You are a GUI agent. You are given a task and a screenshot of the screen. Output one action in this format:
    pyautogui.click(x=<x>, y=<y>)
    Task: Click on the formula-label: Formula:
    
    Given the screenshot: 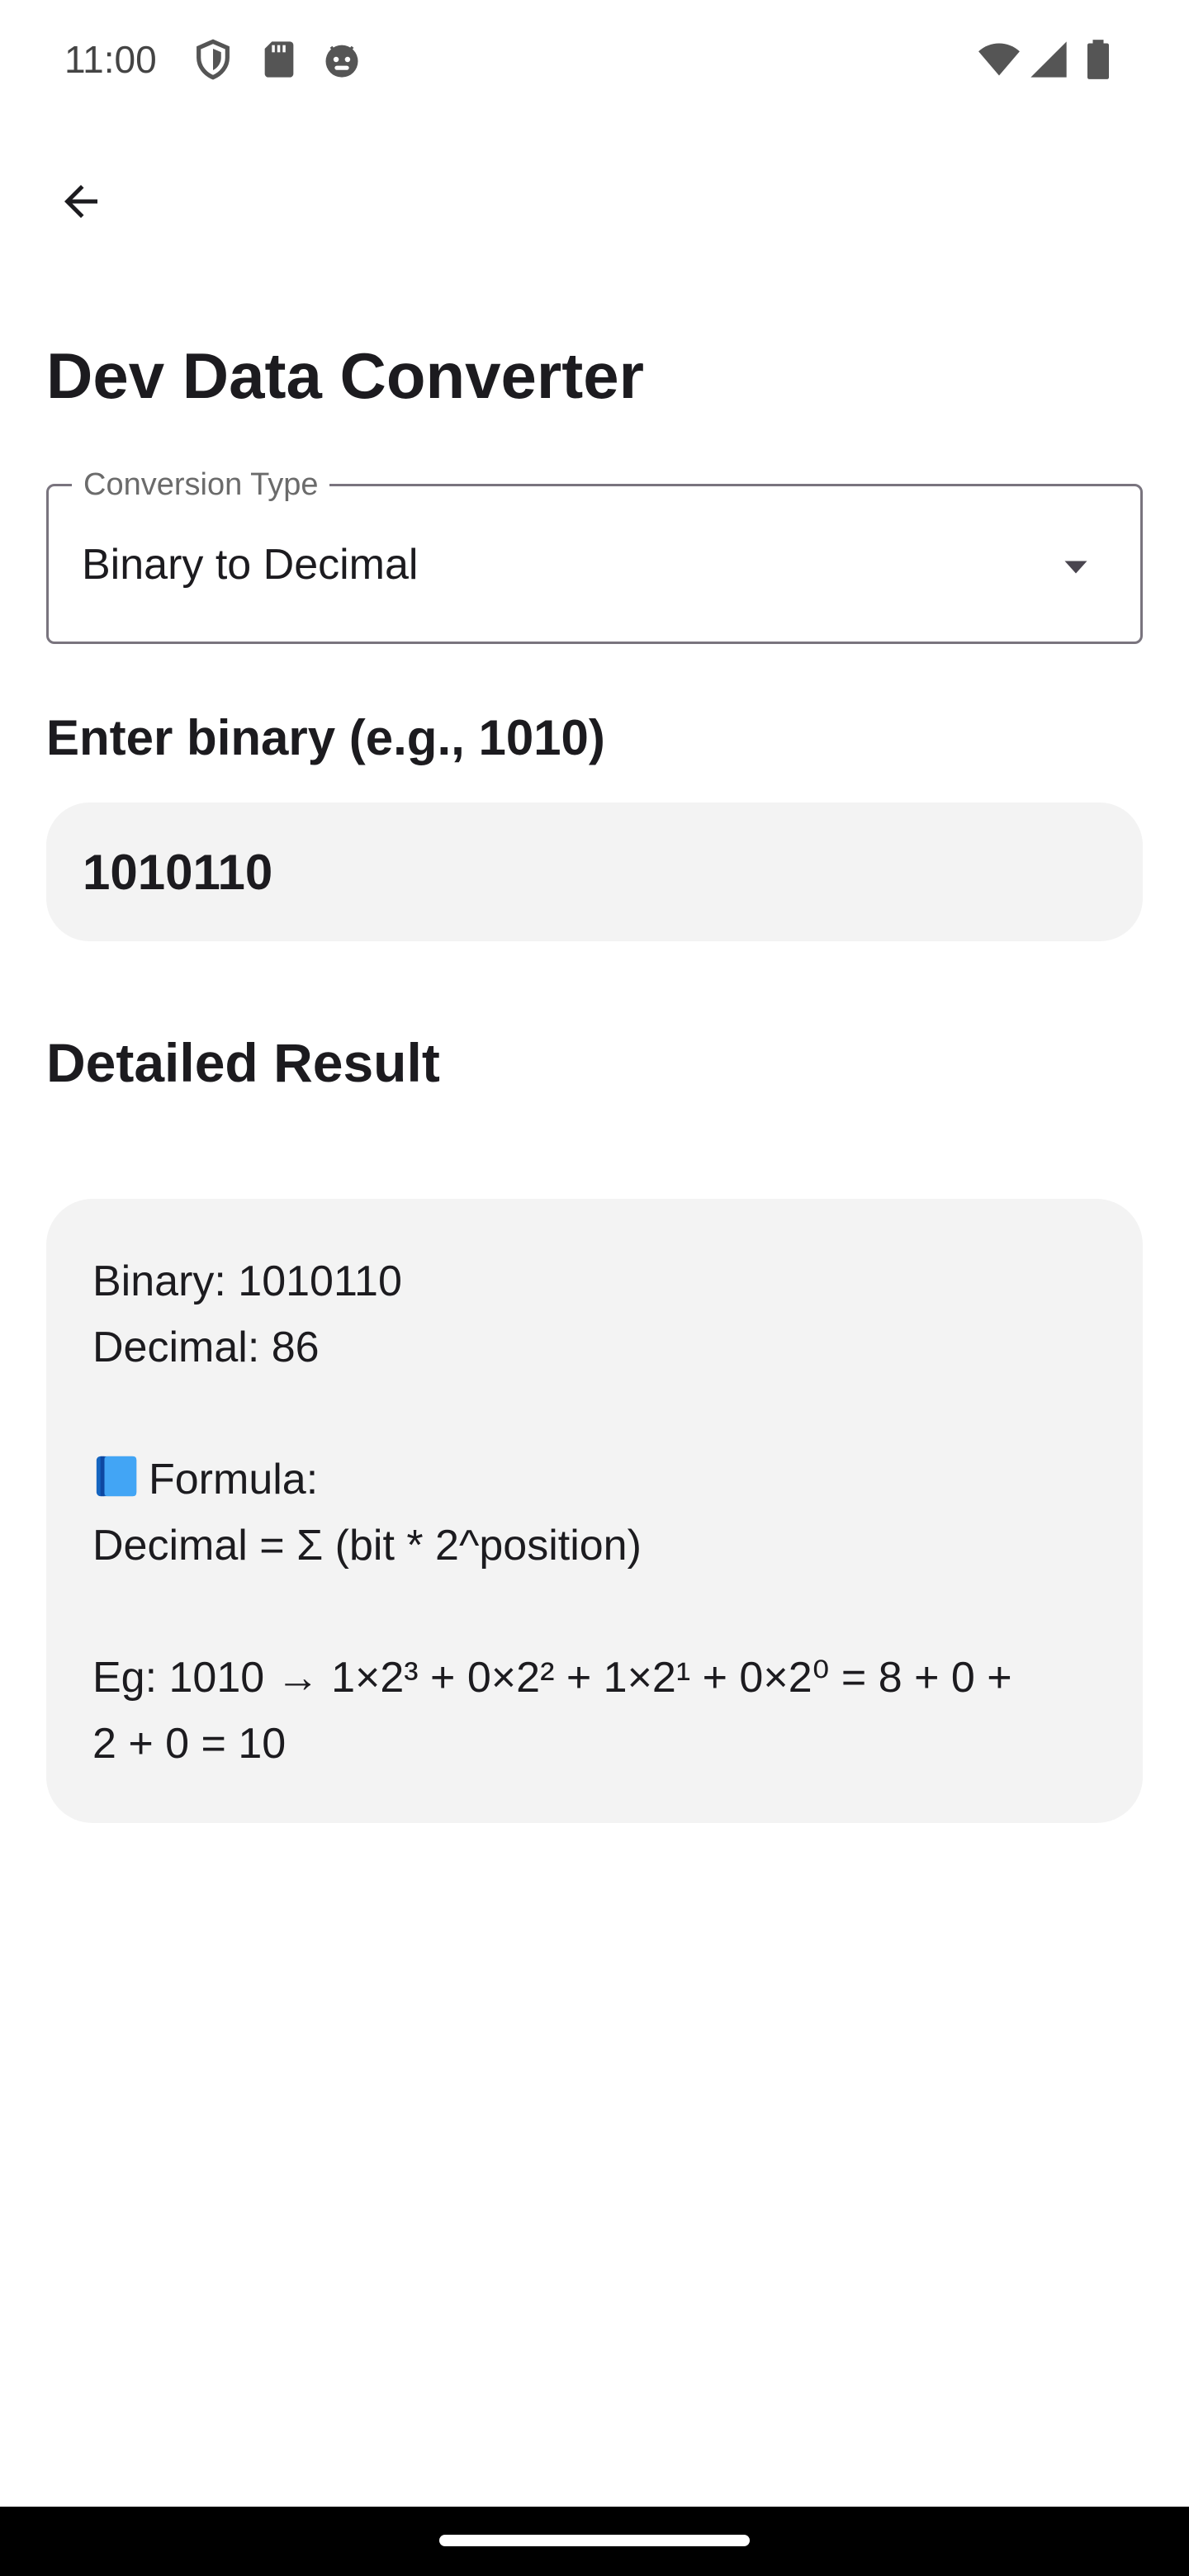 What is the action you would take?
    pyautogui.click(x=234, y=1479)
    